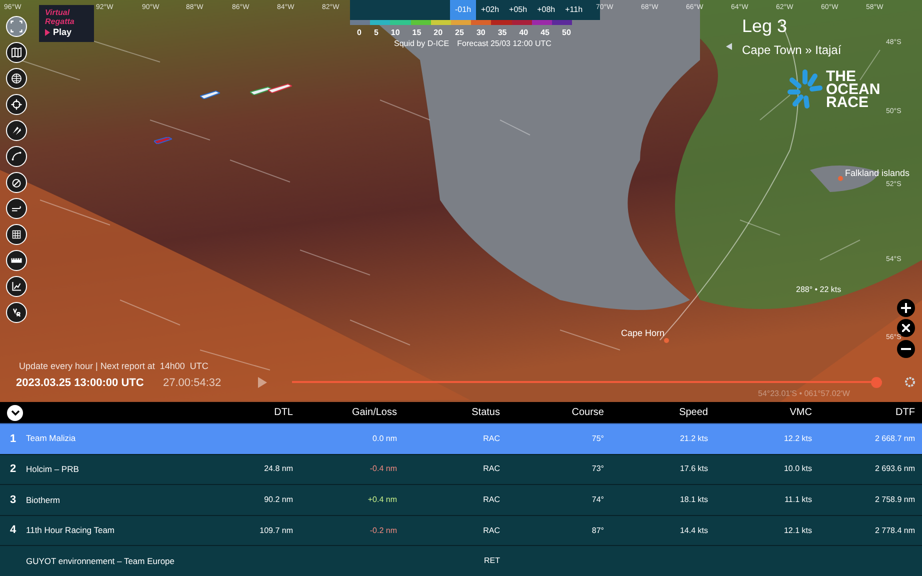 This screenshot has height=576, width=922. What do you see at coordinates (485, 413) in the screenshot?
I see `column-header: Status` at bounding box center [485, 413].